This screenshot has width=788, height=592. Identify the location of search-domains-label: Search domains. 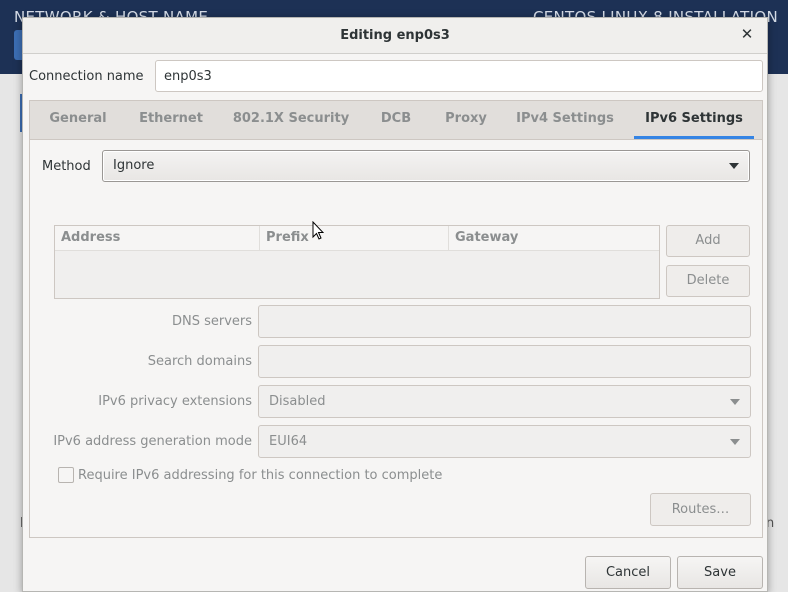
(199, 361).